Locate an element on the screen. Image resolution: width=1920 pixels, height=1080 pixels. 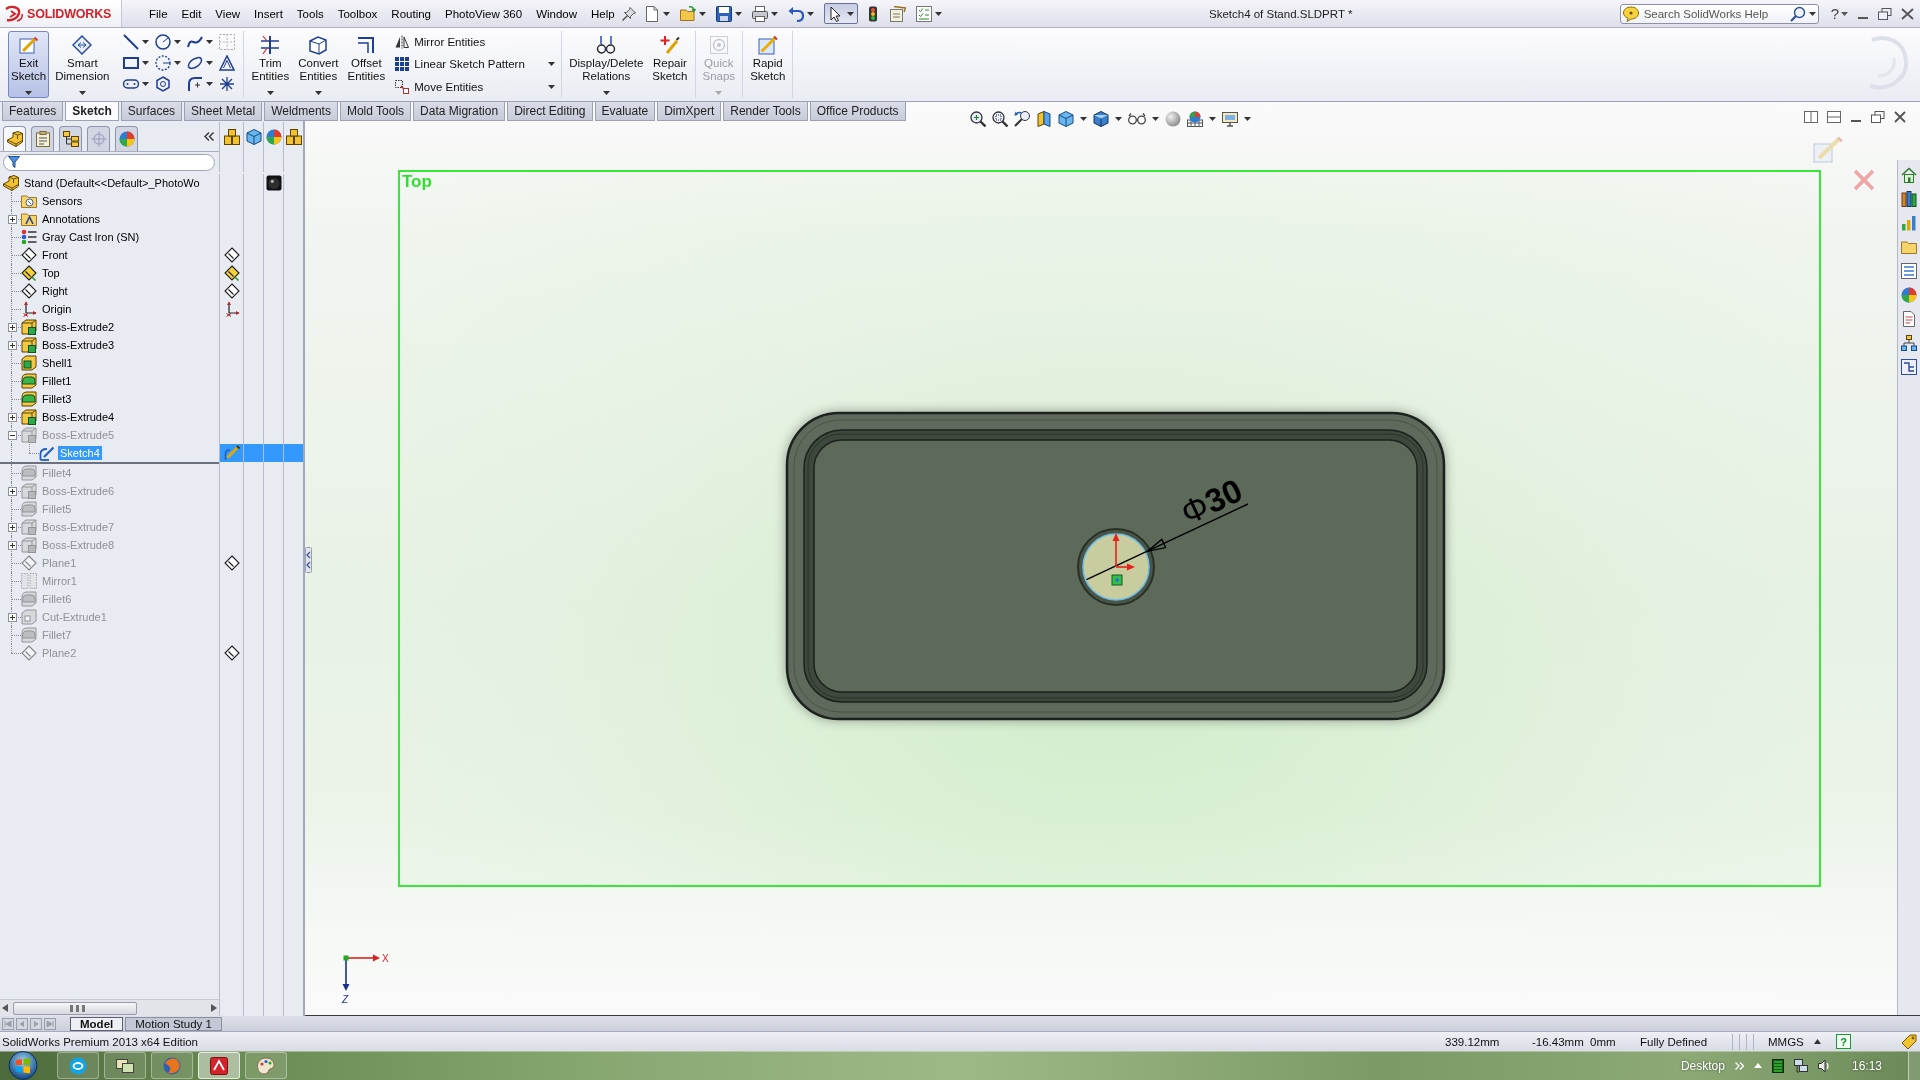
scroll-right-icon is located at coordinates (214, 1008).